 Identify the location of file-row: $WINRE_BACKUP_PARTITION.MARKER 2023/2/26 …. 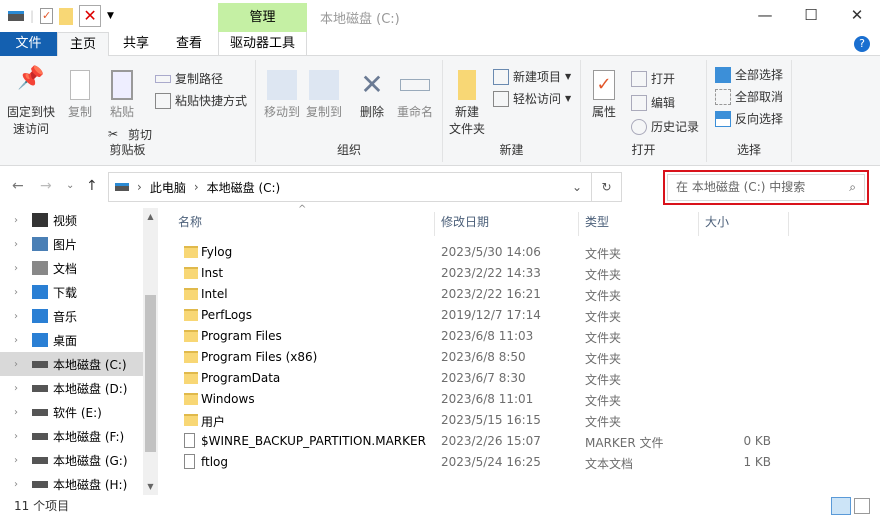
(481, 441).